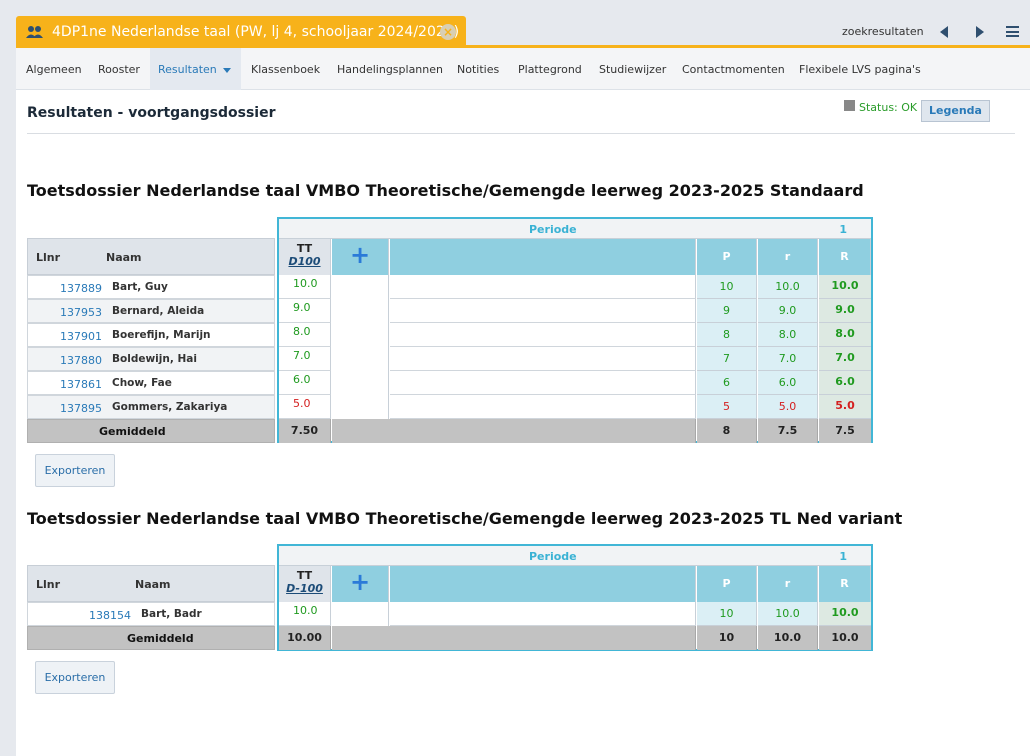 Image resolution: width=1030 pixels, height=756 pixels. What do you see at coordinates (845, 431) in the screenshot?
I see `average-R: 7.5` at bounding box center [845, 431].